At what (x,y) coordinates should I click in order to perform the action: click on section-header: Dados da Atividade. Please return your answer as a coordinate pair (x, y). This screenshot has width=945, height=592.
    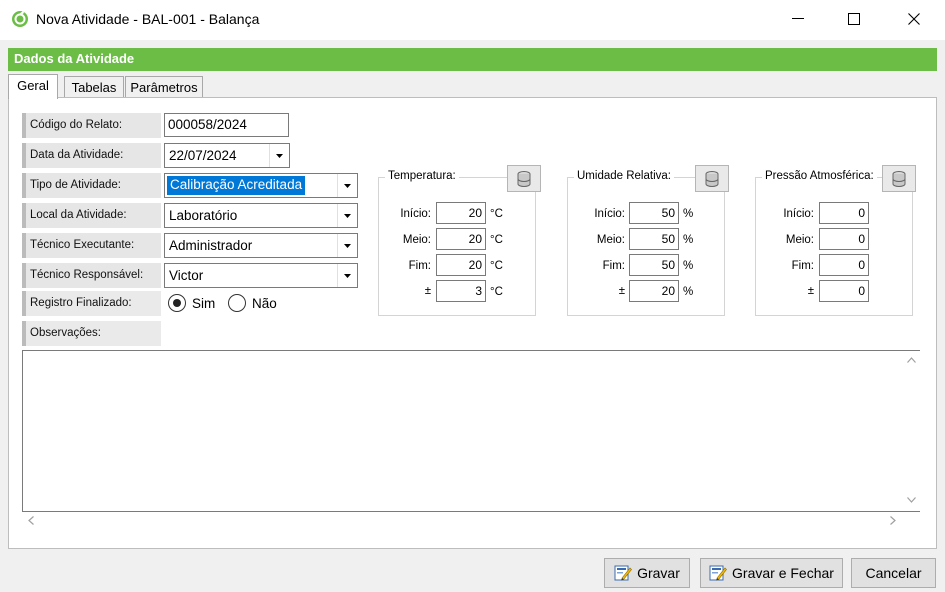
    Looking at the image, I should click on (472, 59).